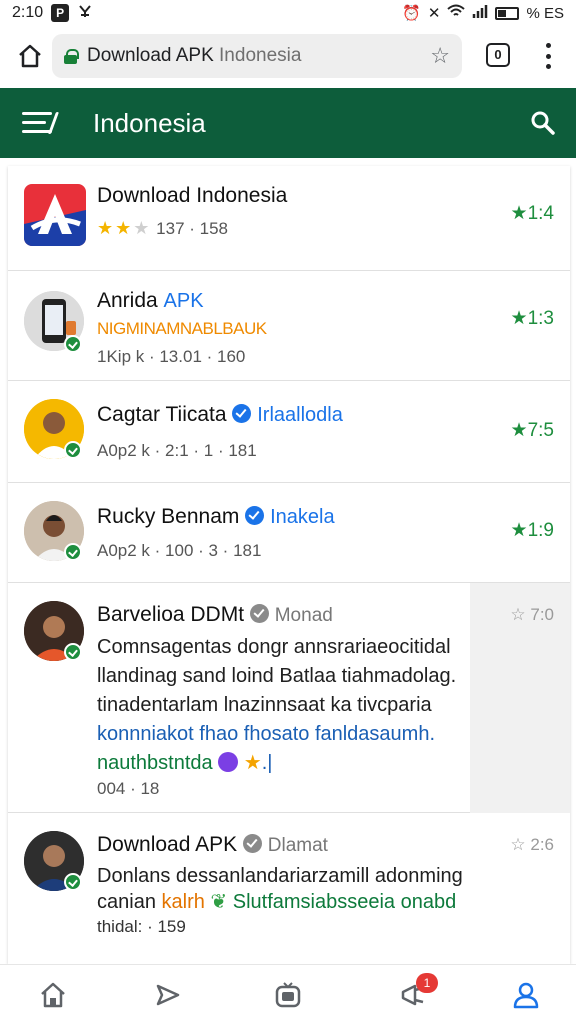  I want to click on browser-home-button, so click(30, 56).